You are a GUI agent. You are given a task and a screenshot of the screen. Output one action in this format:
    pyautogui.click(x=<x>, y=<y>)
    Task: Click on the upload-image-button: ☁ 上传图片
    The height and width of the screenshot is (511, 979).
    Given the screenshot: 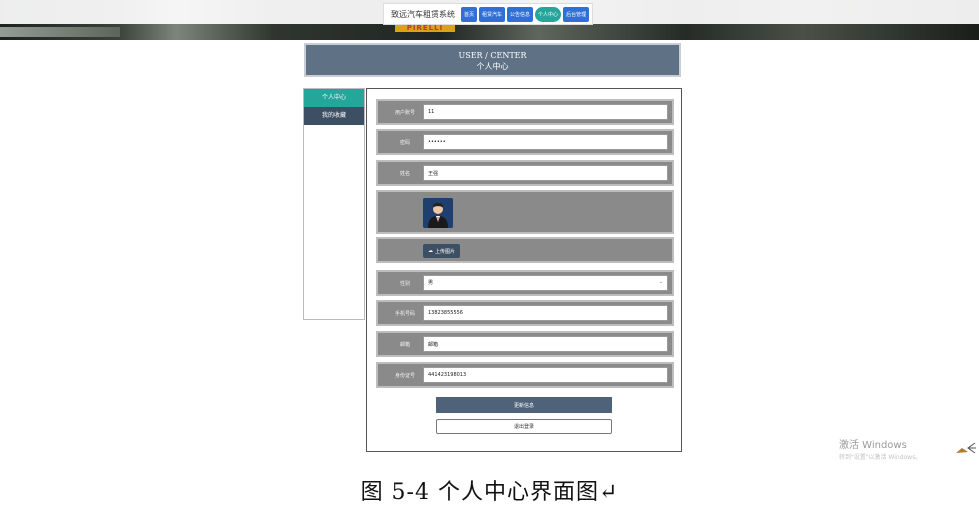 What is the action you would take?
    pyautogui.click(x=442, y=251)
    